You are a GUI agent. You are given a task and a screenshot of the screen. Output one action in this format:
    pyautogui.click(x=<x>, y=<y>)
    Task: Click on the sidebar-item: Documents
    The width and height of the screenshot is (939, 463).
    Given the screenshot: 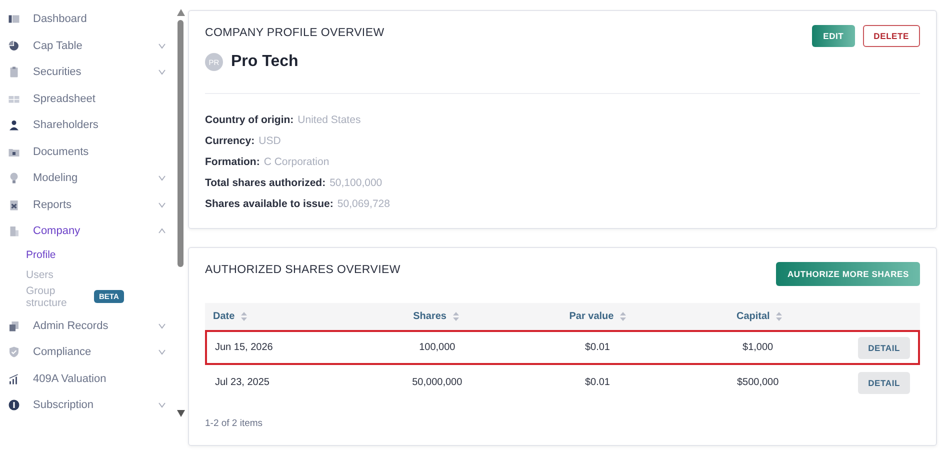 What is the action you would take?
    pyautogui.click(x=87, y=151)
    